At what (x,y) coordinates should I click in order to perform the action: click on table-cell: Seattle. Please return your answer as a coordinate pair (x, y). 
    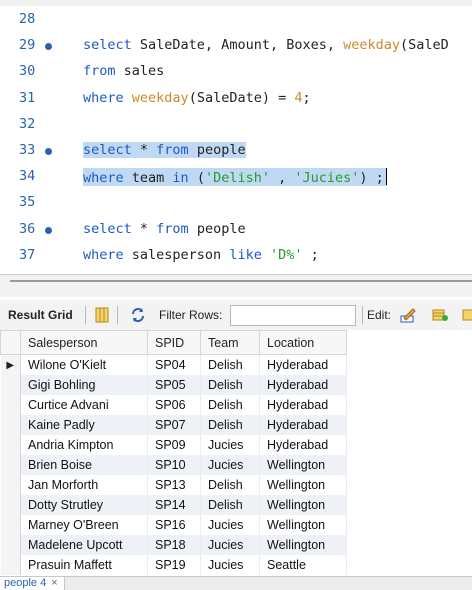
    Looking at the image, I should click on (303, 565).